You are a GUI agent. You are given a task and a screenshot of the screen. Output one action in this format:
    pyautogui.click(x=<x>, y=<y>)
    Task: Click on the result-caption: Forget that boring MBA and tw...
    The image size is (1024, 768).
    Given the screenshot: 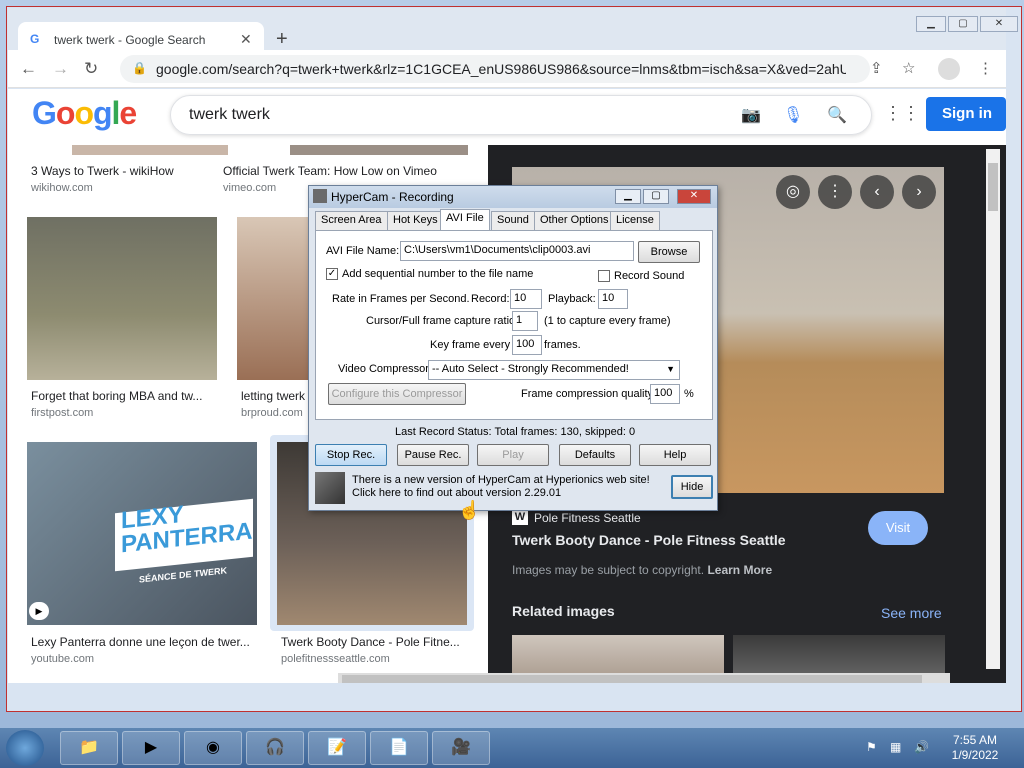 What is the action you would take?
    pyautogui.click(x=116, y=396)
    